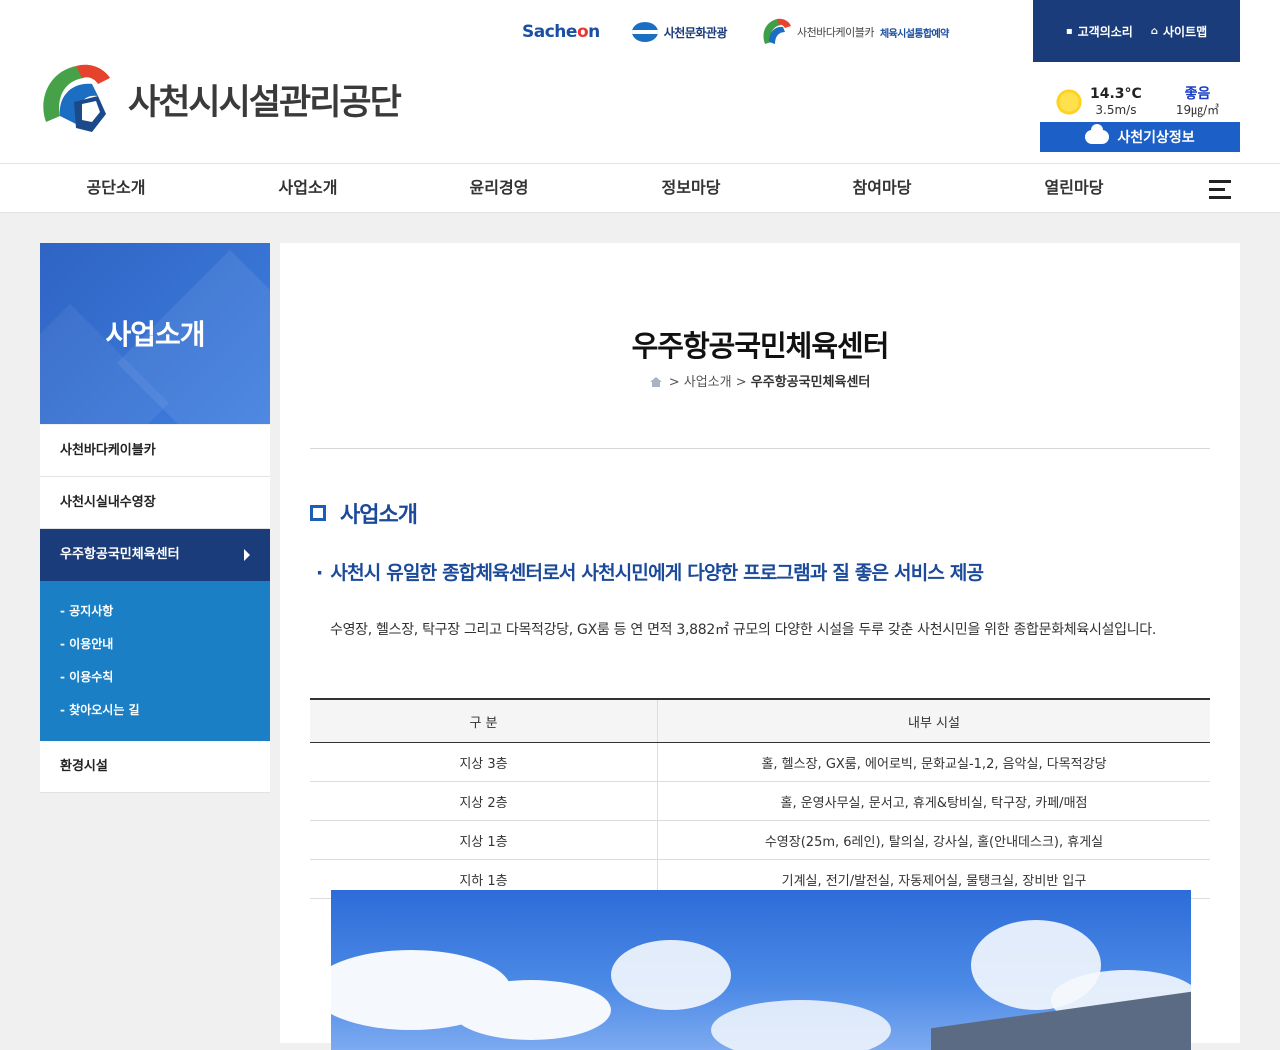  I want to click on submenu-item-rules: 이용수칙, so click(155, 677).